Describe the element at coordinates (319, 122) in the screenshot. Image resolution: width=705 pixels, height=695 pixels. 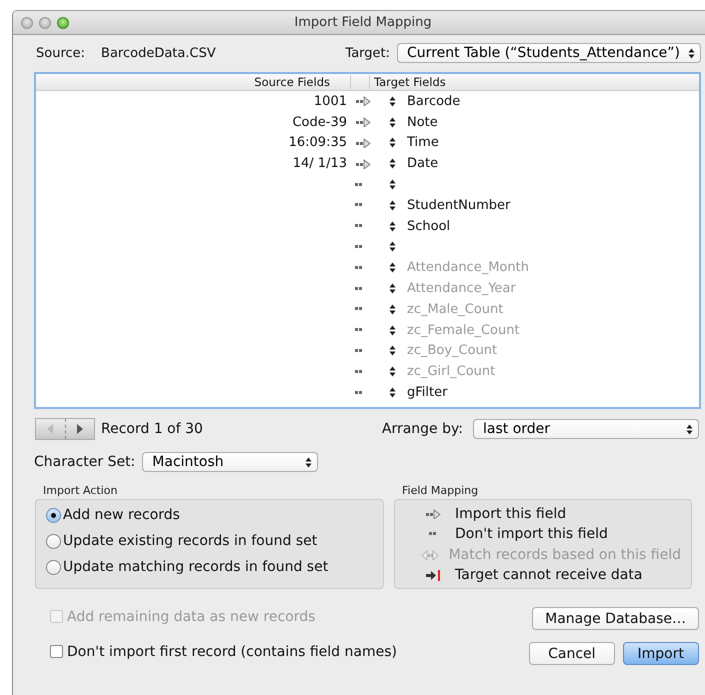
I see `source-value: Code-39` at that location.